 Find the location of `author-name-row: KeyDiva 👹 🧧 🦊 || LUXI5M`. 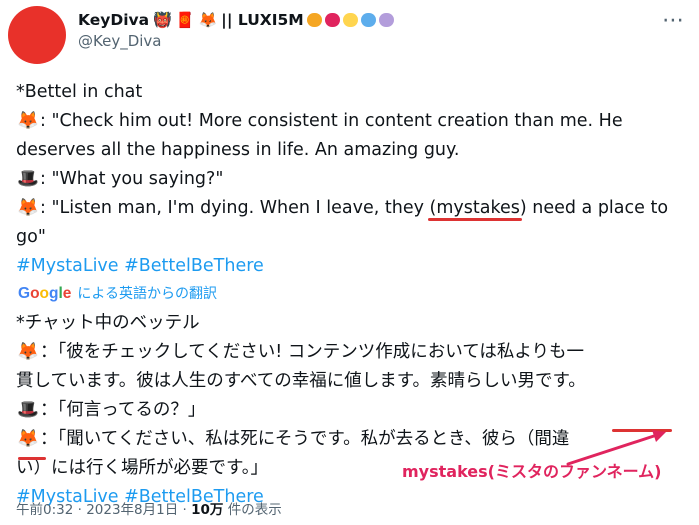

author-name-row: KeyDiva 👹 🧧 🦊 || LUXI5M is located at coordinates (236, 20).